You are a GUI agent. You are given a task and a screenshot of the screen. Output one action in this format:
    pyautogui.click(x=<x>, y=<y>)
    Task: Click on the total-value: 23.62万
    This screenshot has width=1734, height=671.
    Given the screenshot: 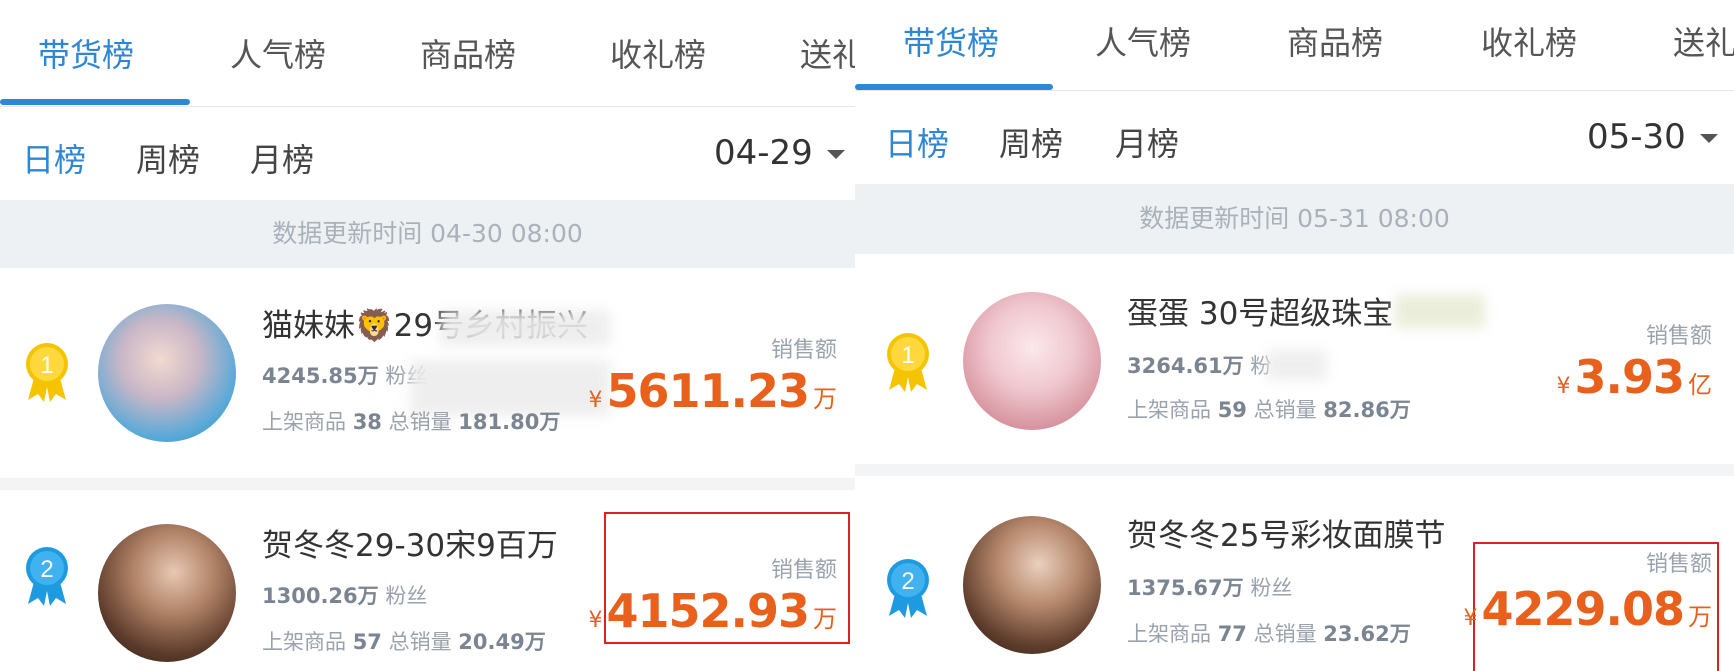 What is the action you would take?
    pyautogui.click(x=1367, y=634)
    